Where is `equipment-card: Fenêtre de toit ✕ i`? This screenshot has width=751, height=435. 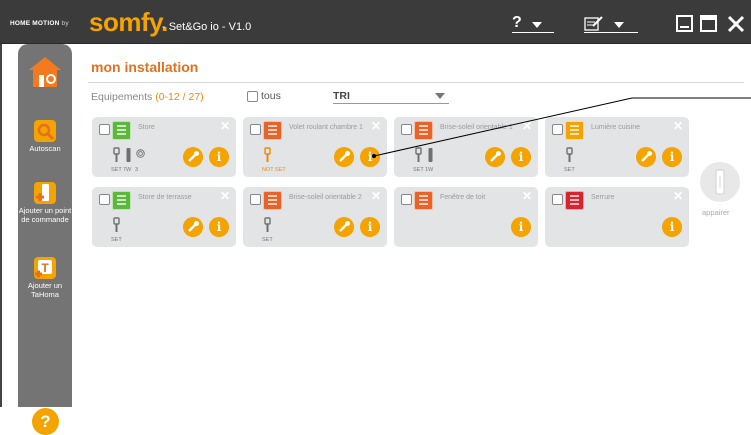
equipment-card: Fenêtre de toit ✕ i is located at coordinates (466, 217).